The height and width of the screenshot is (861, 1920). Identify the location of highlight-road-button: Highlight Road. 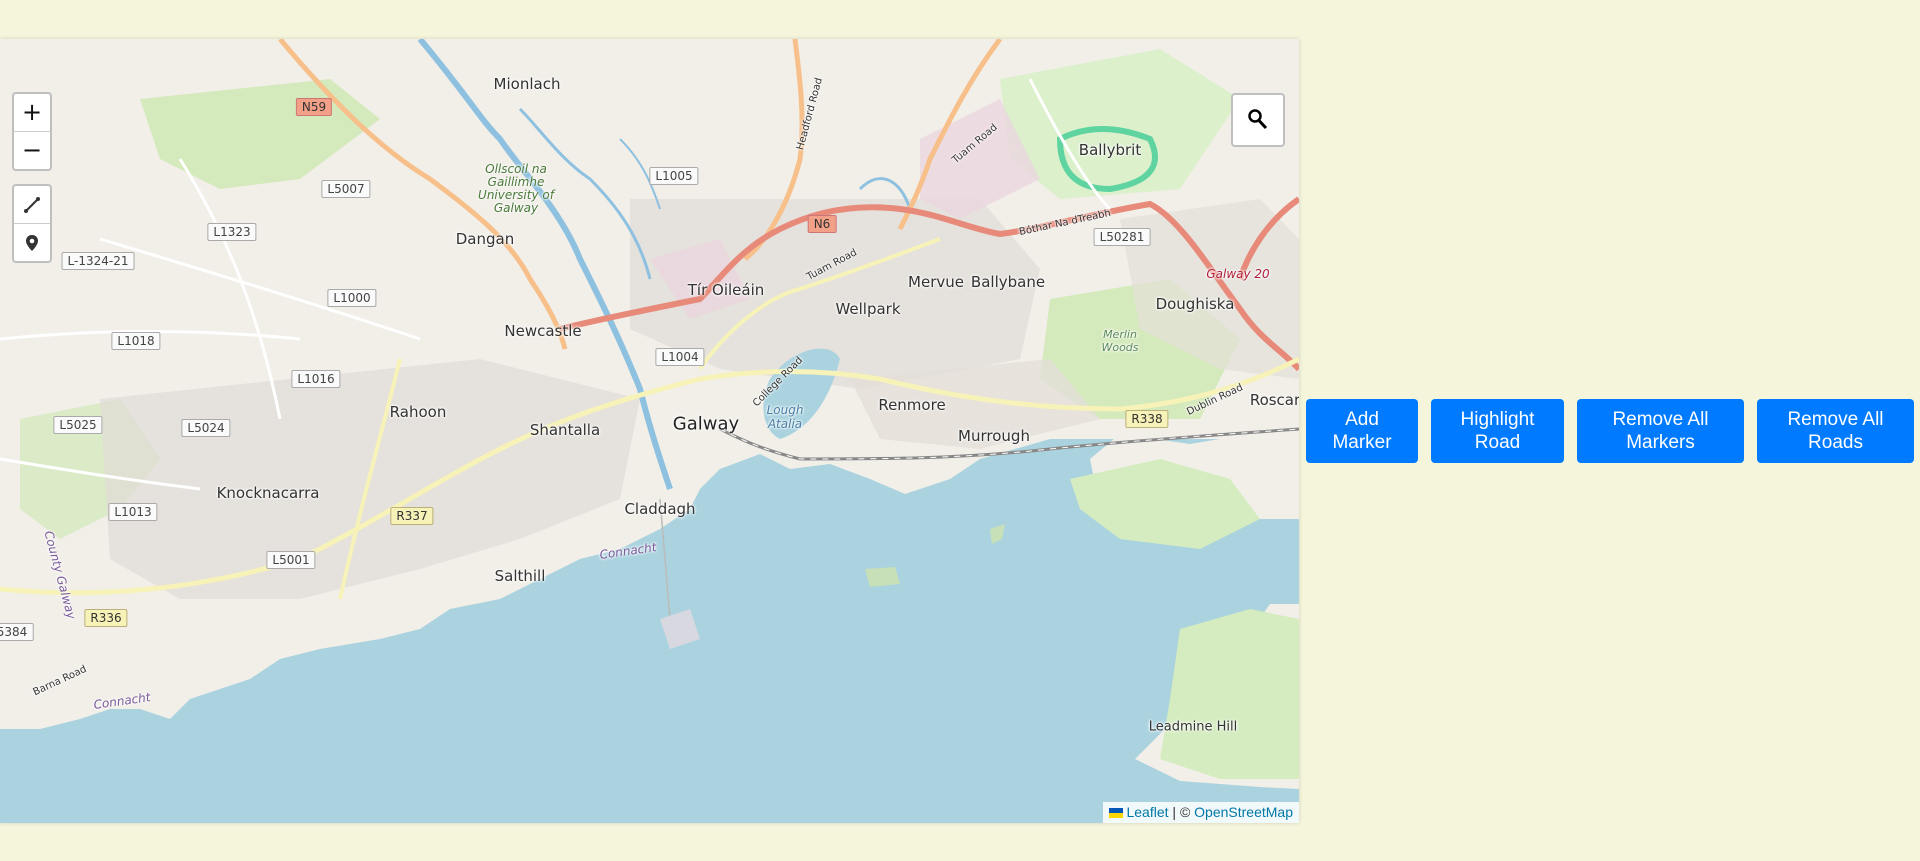
(1497, 431).